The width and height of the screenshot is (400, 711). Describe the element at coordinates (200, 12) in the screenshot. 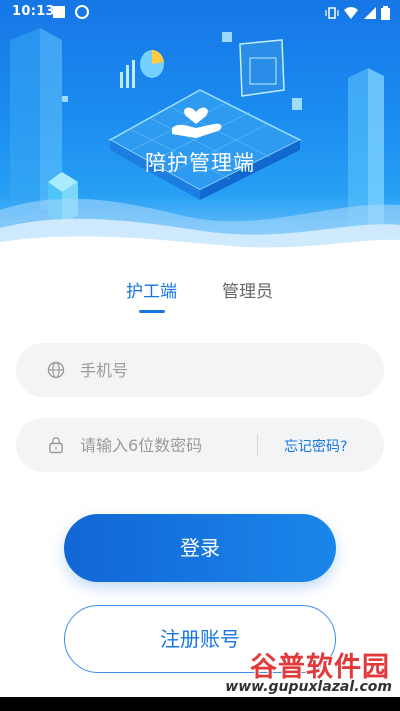

I see `status-bar: 10:13` at that location.